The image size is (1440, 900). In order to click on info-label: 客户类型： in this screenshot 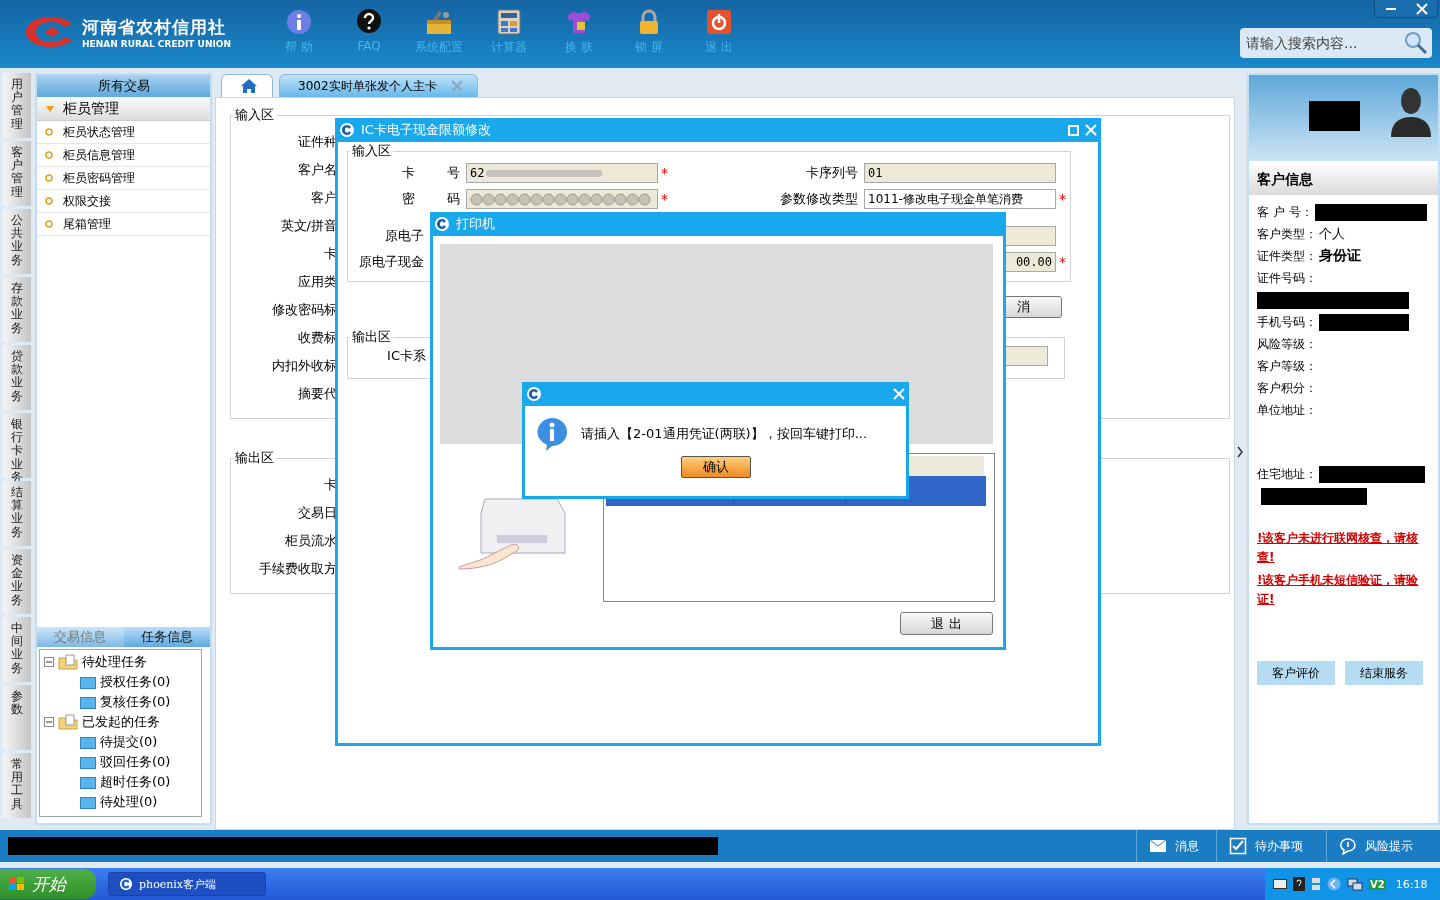, I will do `click(1287, 234)`.